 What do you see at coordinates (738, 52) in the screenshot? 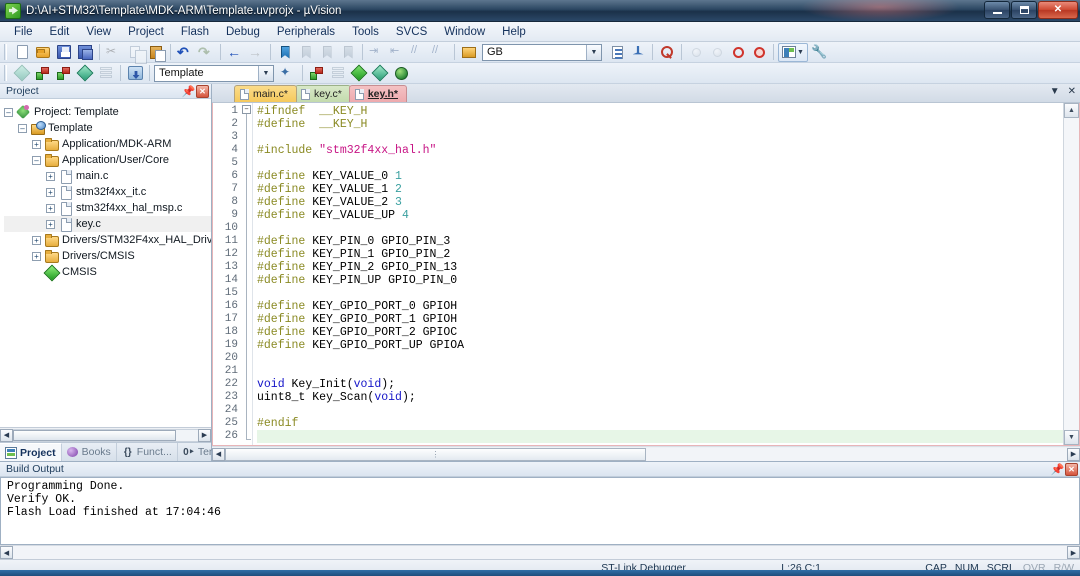
I see `kill-all-breakpoints-button` at bounding box center [738, 52].